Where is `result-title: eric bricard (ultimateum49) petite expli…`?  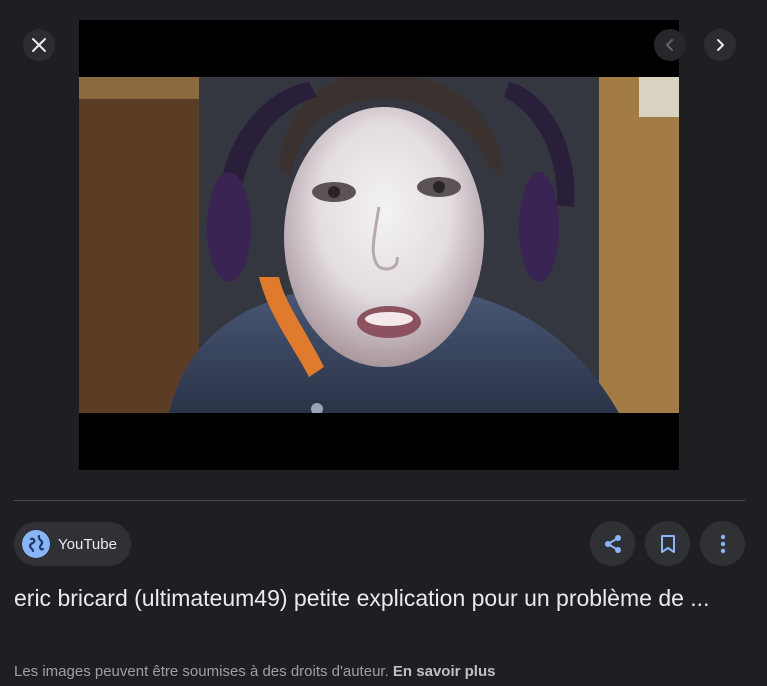
result-title: eric bricard (ultimateum49) petite expli… is located at coordinates (379, 598).